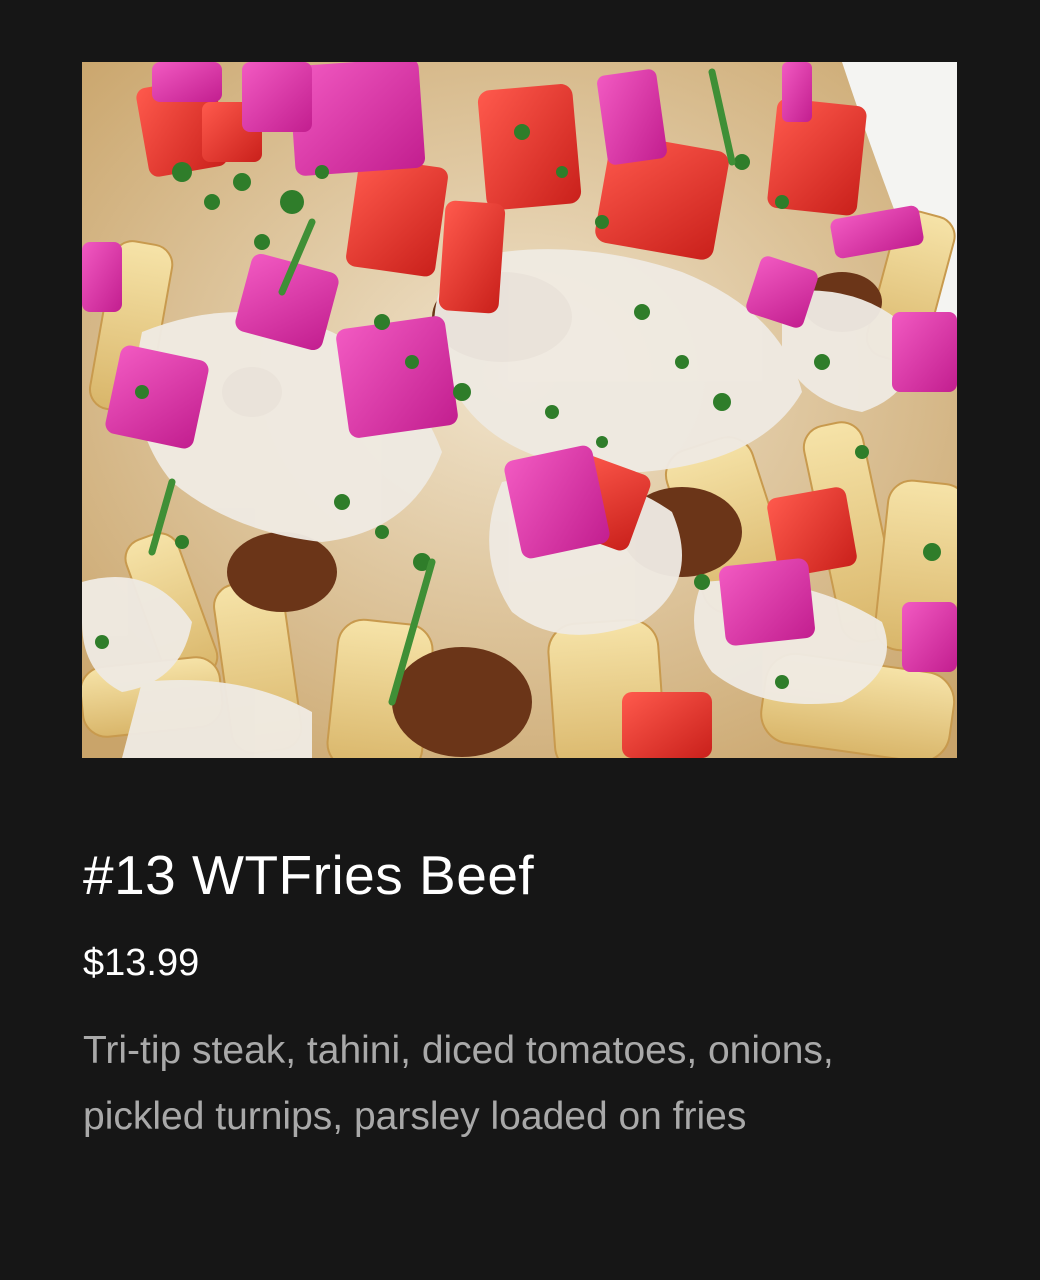 This screenshot has height=1280, width=1040. Describe the element at coordinates (141, 963) in the screenshot. I see `menu-item-price: $13.99` at that location.